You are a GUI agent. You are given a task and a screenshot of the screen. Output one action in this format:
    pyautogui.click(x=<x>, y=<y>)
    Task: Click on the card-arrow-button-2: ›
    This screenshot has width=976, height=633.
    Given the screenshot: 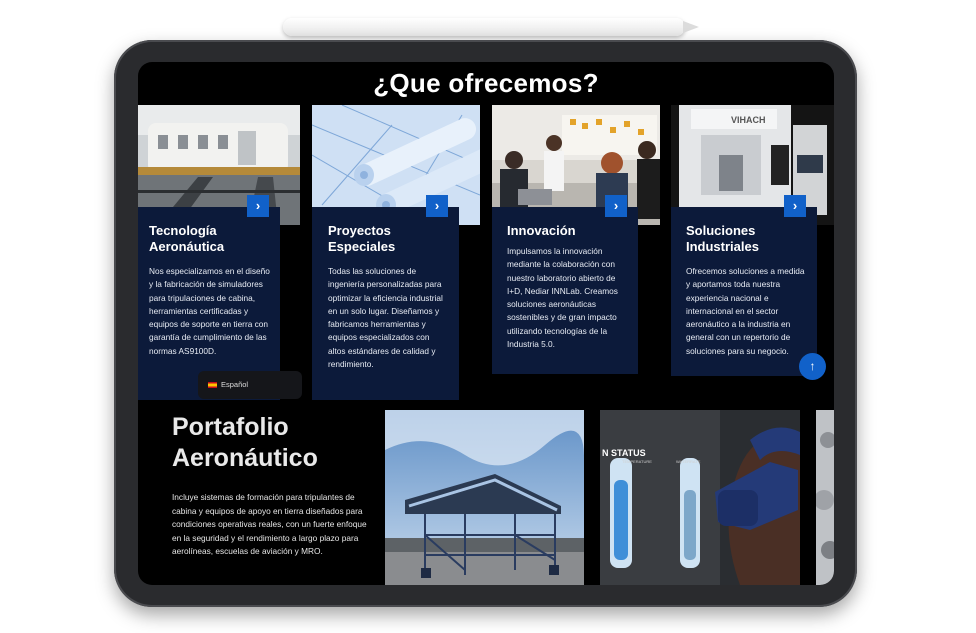 What is the action you would take?
    pyautogui.click(x=437, y=206)
    